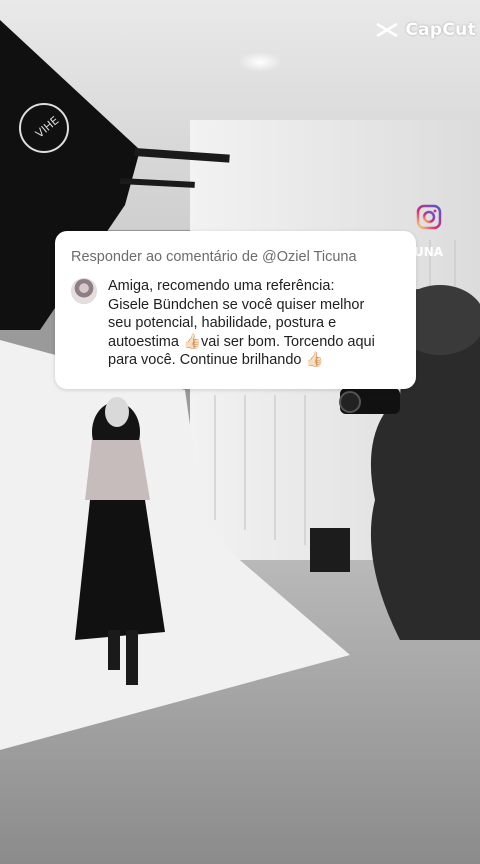 This screenshot has width=480, height=864. Describe the element at coordinates (236, 304) in the screenshot. I see `comment-line: Gisele Bündchen se você quiser melhor` at that location.